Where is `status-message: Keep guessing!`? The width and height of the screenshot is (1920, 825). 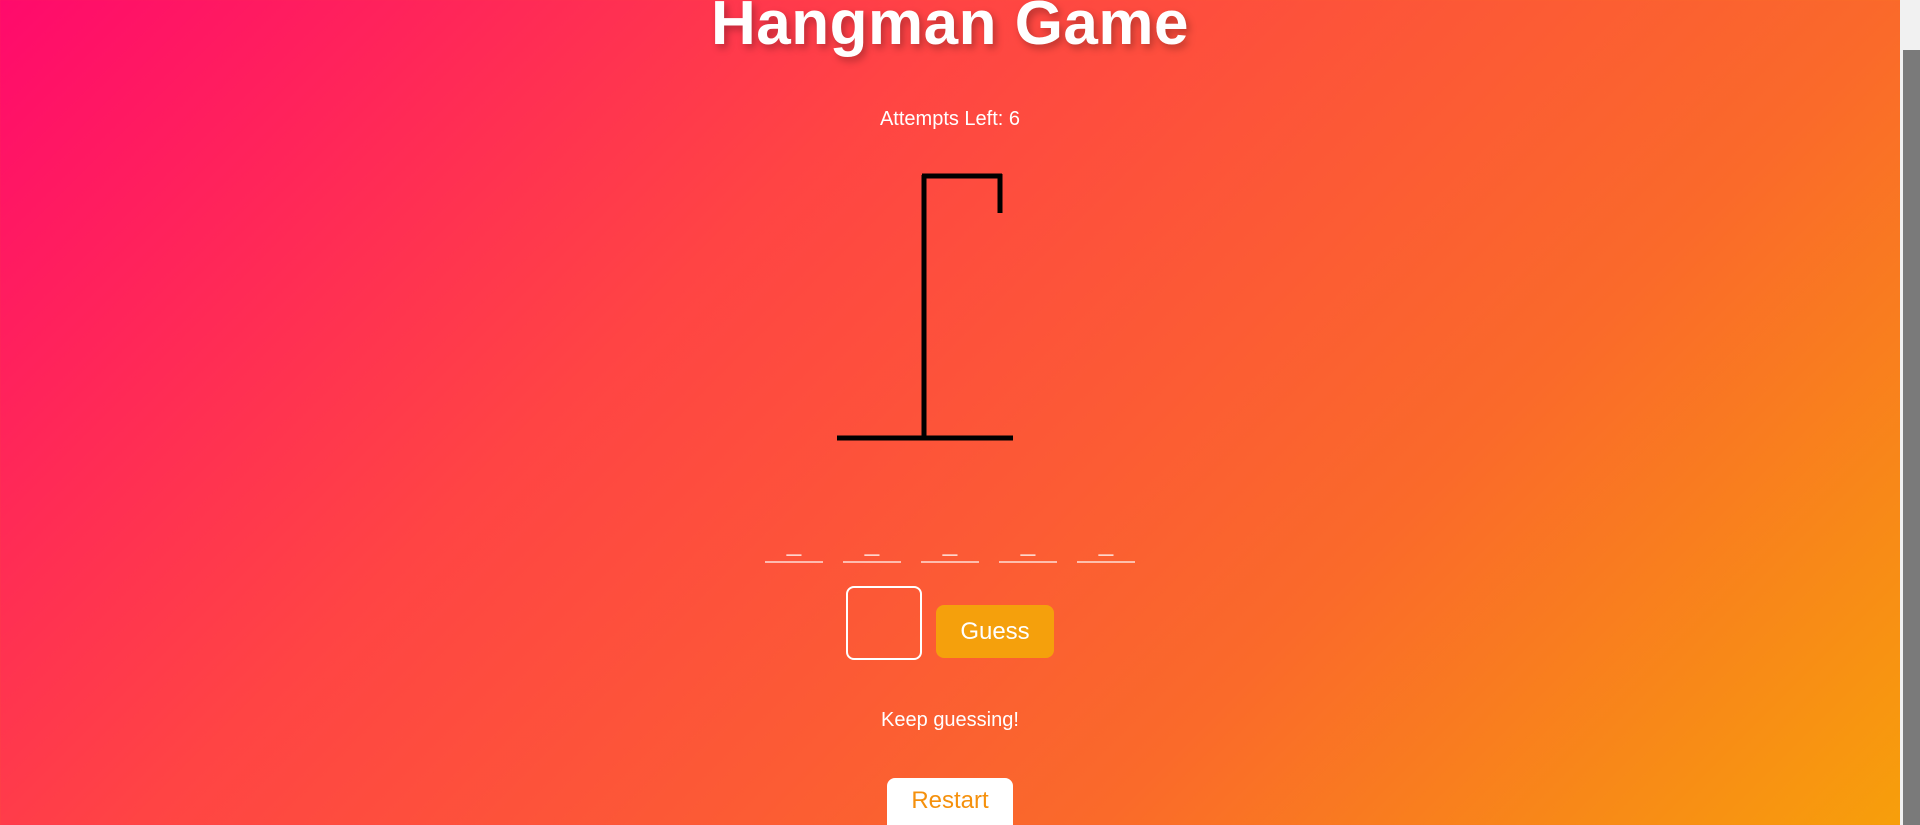 status-message: Keep guessing! is located at coordinates (950, 720).